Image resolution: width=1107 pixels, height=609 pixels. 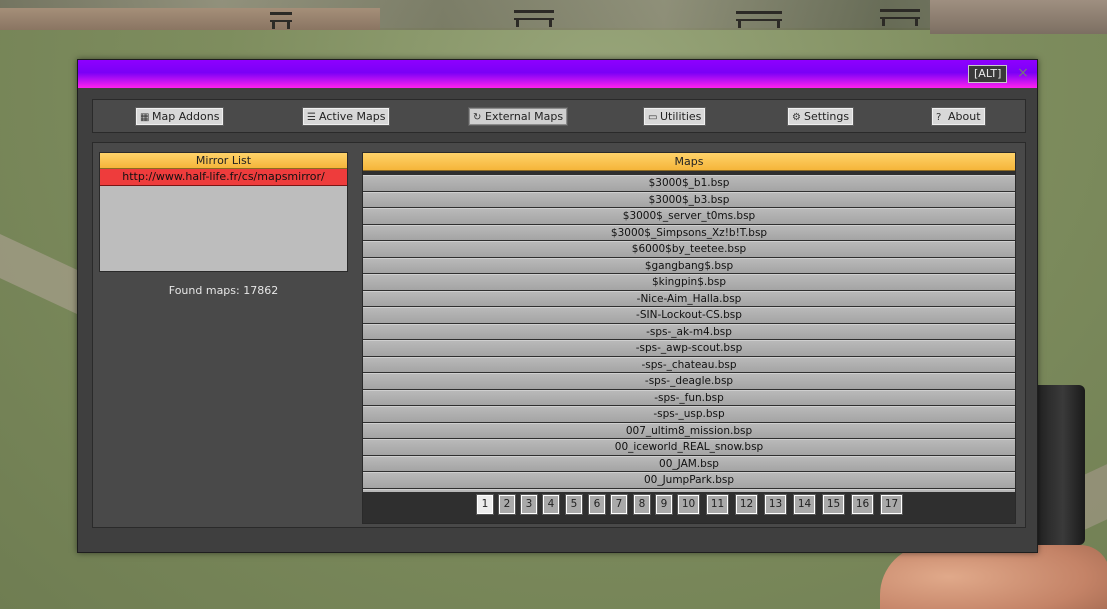 What do you see at coordinates (619, 504) in the screenshot?
I see `page-button-7: 7` at bounding box center [619, 504].